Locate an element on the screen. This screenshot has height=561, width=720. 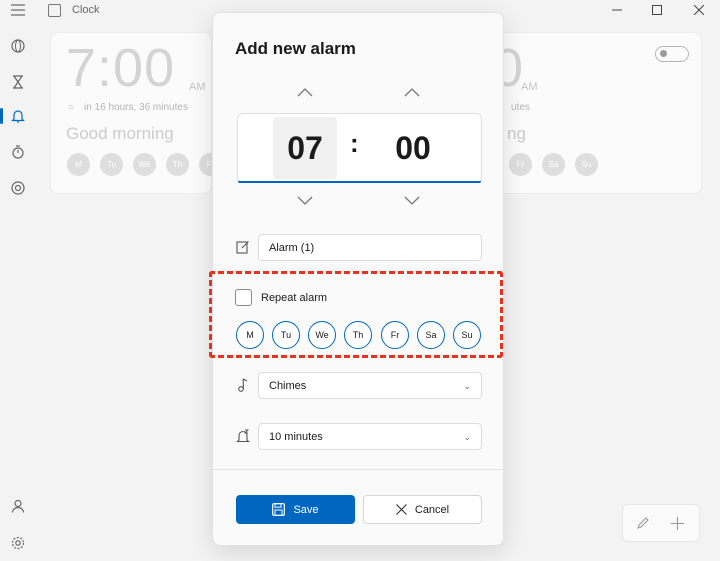
world-clock-icon is located at coordinates (18, 46).